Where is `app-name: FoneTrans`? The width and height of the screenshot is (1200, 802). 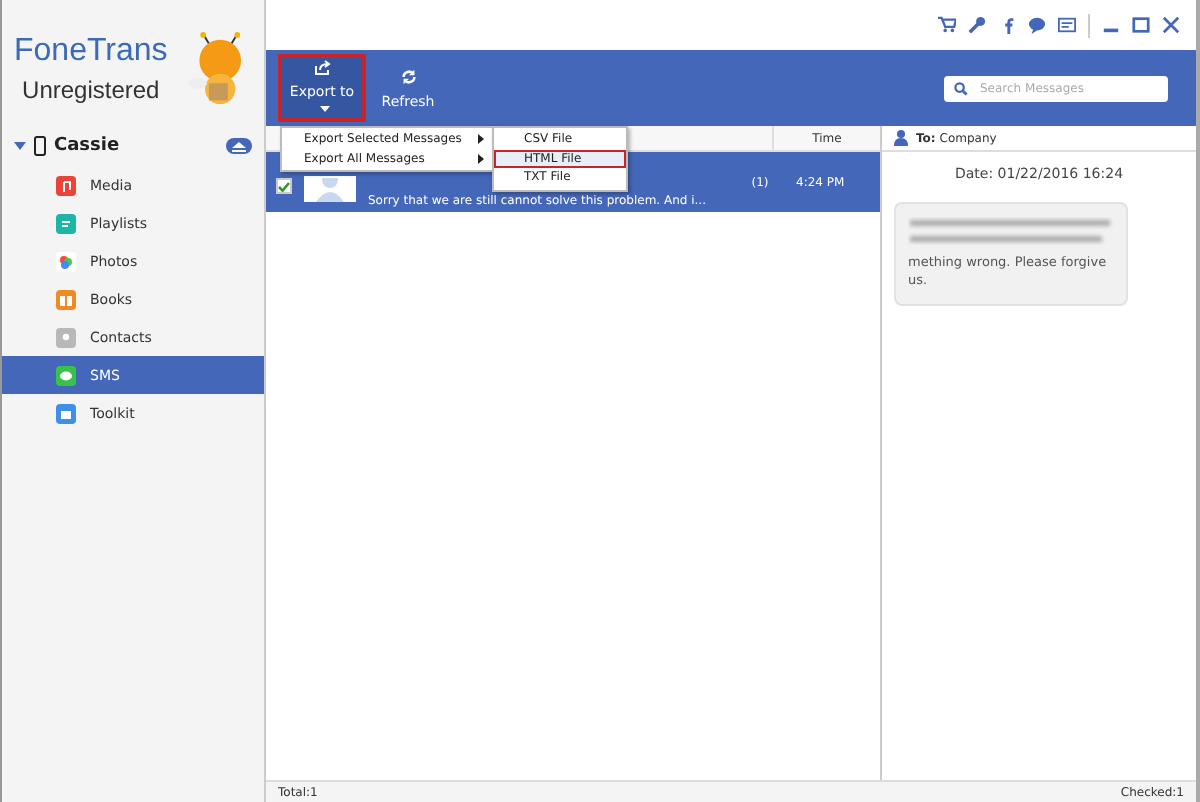 app-name: FoneTrans is located at coordinates (91, 52).